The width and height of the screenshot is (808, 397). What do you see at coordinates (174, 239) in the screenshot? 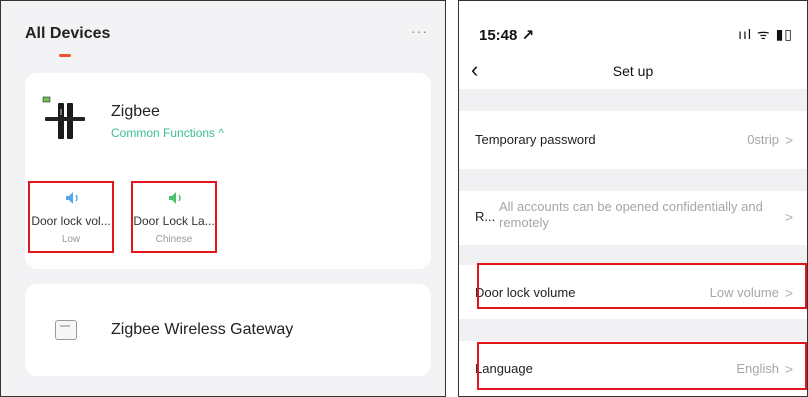
I see `tile-value: Chinese` at bounding box center [174, 239].